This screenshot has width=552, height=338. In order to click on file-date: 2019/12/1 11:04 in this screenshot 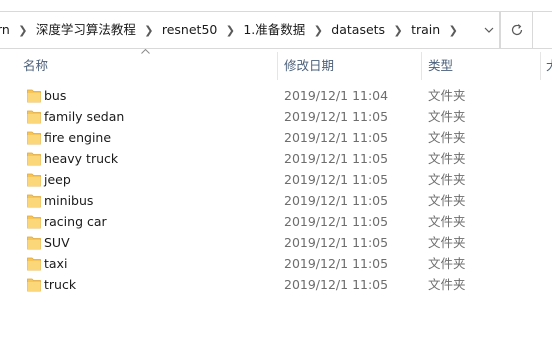, I will do `click(336, 95)`.